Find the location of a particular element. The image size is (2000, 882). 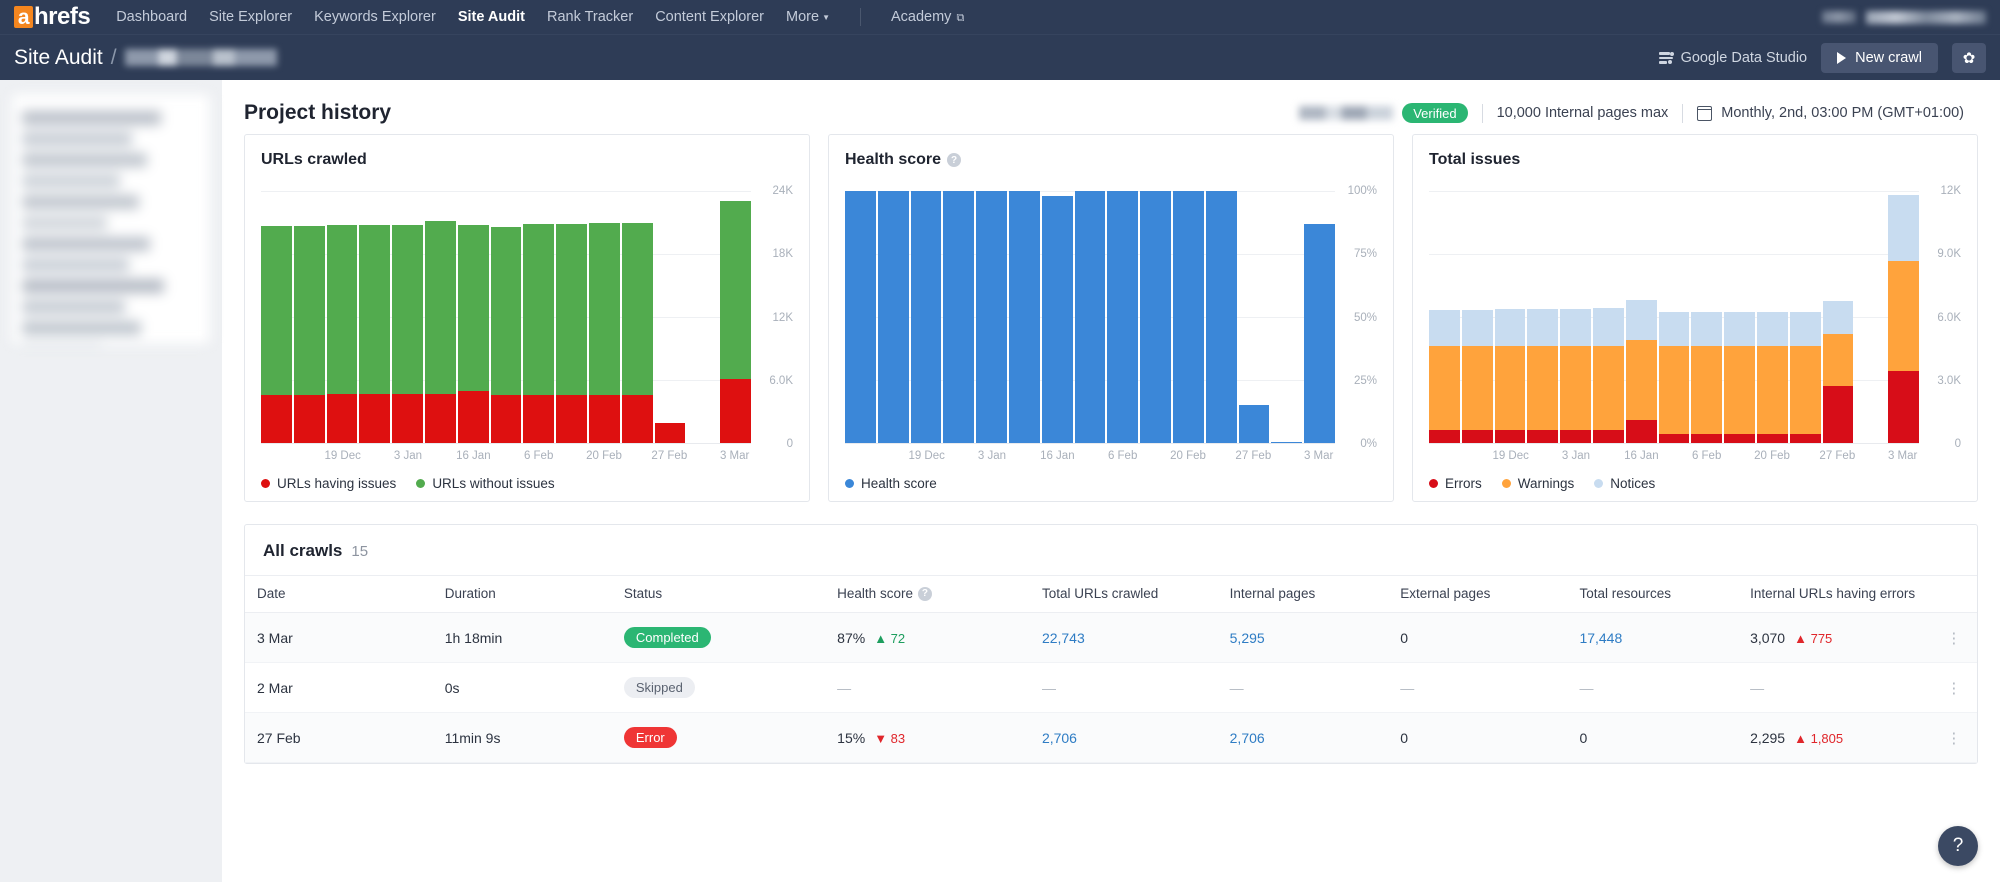

nav-item-content-explorer: Content Explorer is located at coordinates (709, 17).